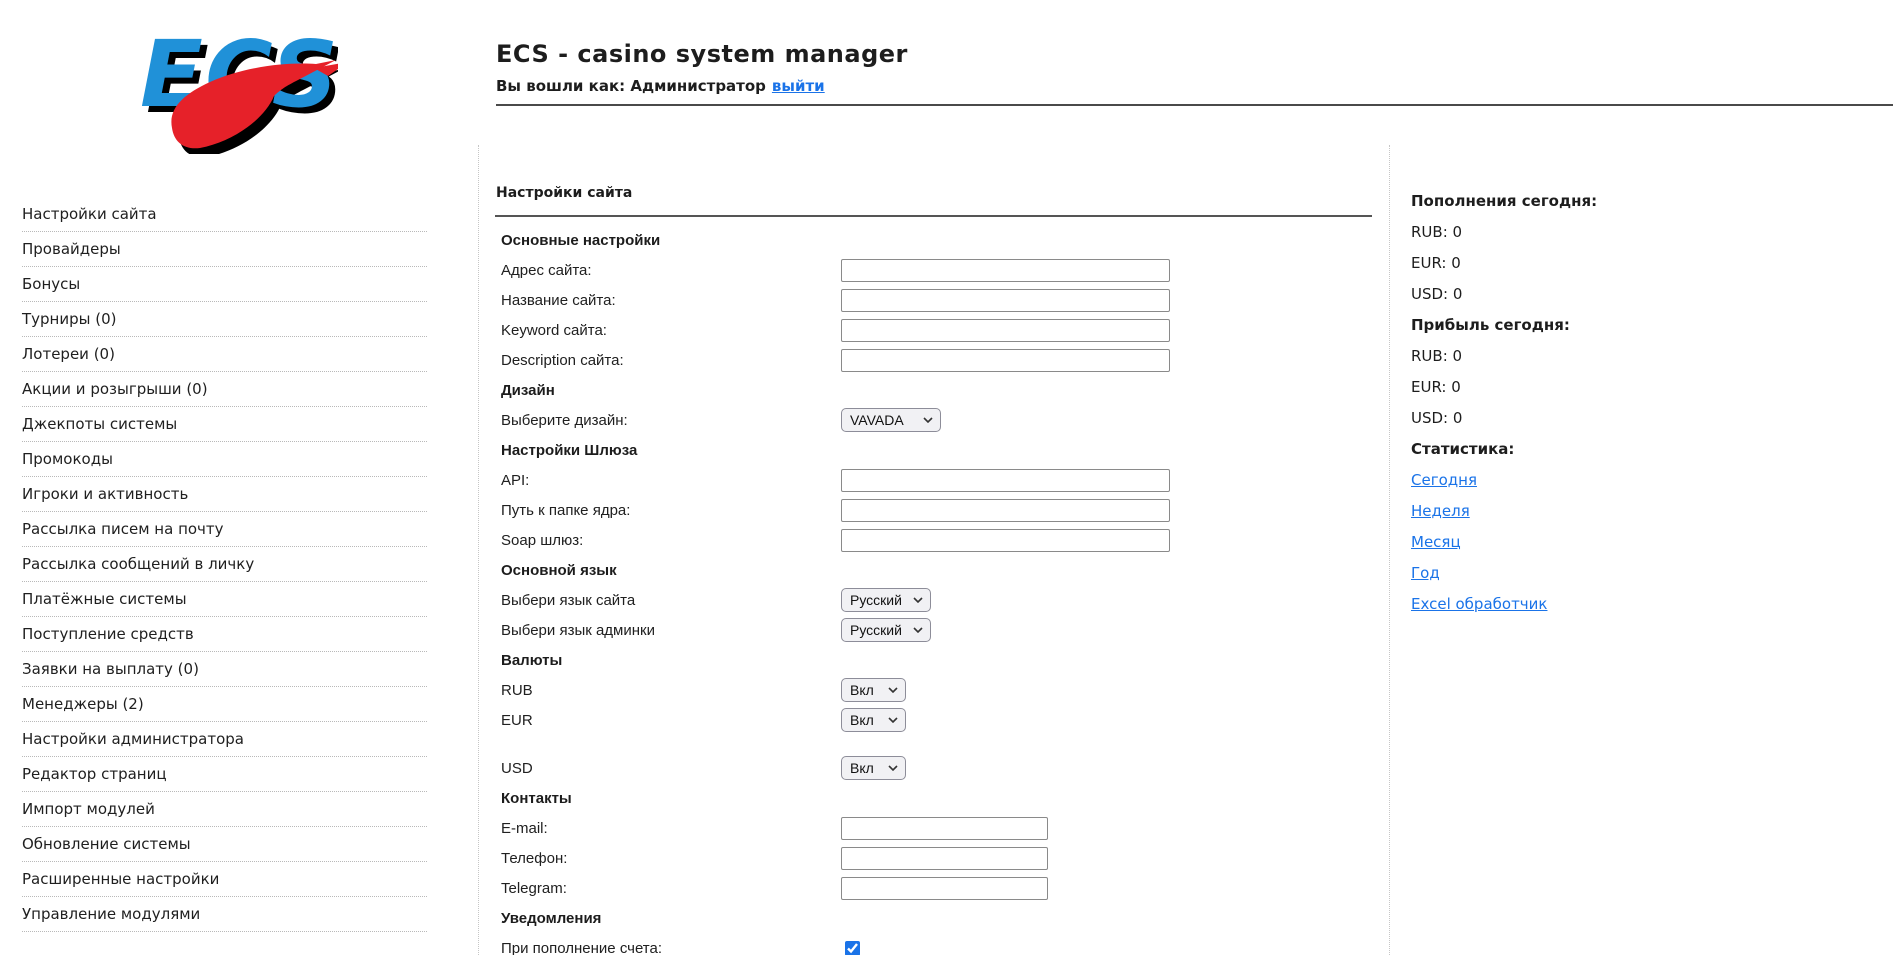 This screenshot has width=1903, height=955. I want to click on admin-language-select: Русский, so click(886, 630).